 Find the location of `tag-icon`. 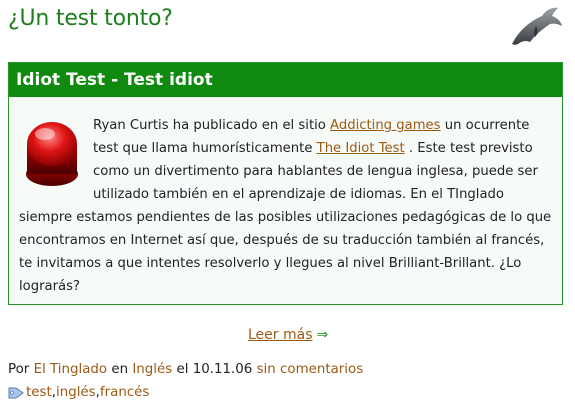

tag-icon is located at coordinates (16, 392).